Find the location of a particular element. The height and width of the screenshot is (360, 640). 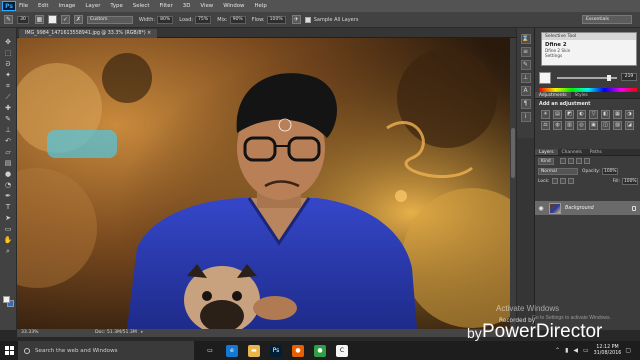

edge-taskbar-icon: e is located at coordinates (232, 350).